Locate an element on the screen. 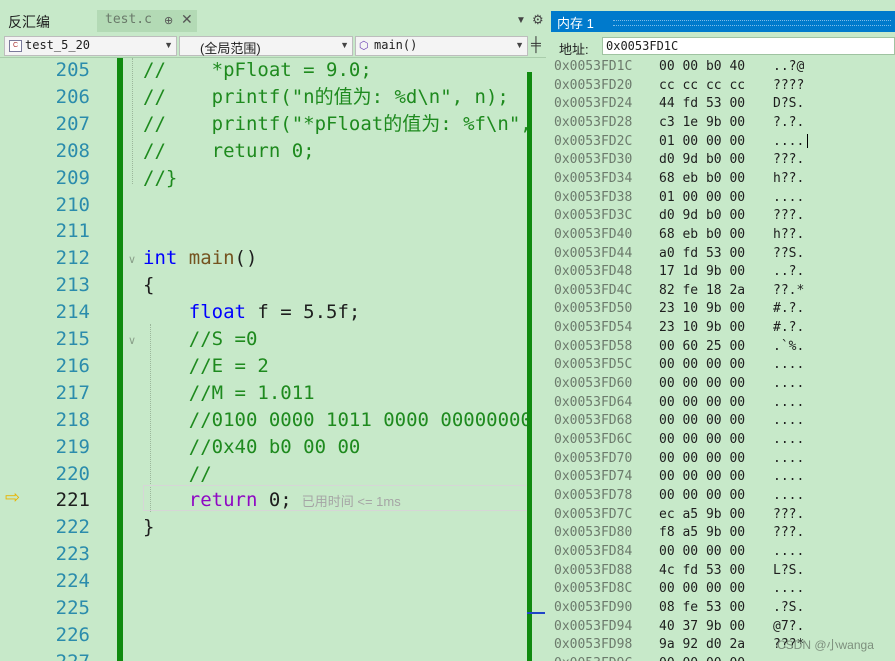 The height and width of the screenshot is (661, 895). memory-row: 0x0053FD58 00 60 25 00 .`%. is located at coordinates (723, 347).